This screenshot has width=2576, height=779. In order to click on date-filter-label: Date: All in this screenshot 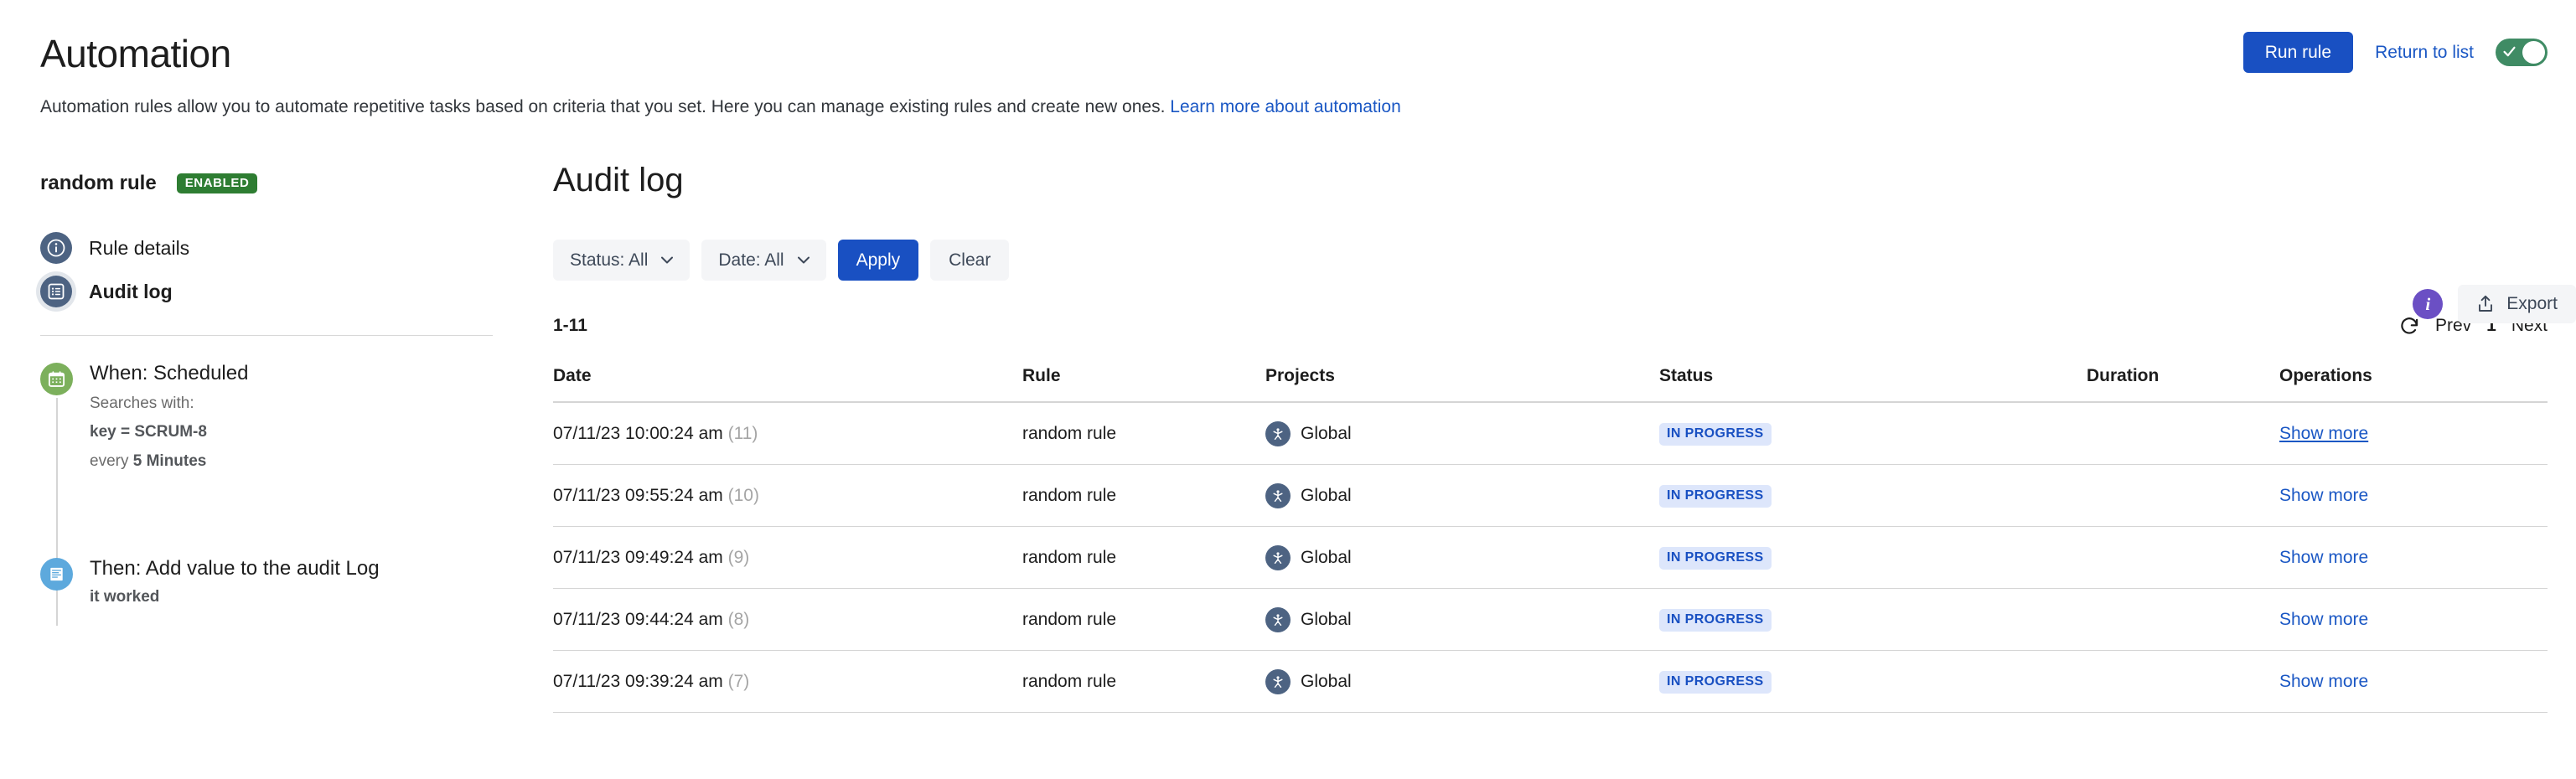, I will do `click(751, 260)`.